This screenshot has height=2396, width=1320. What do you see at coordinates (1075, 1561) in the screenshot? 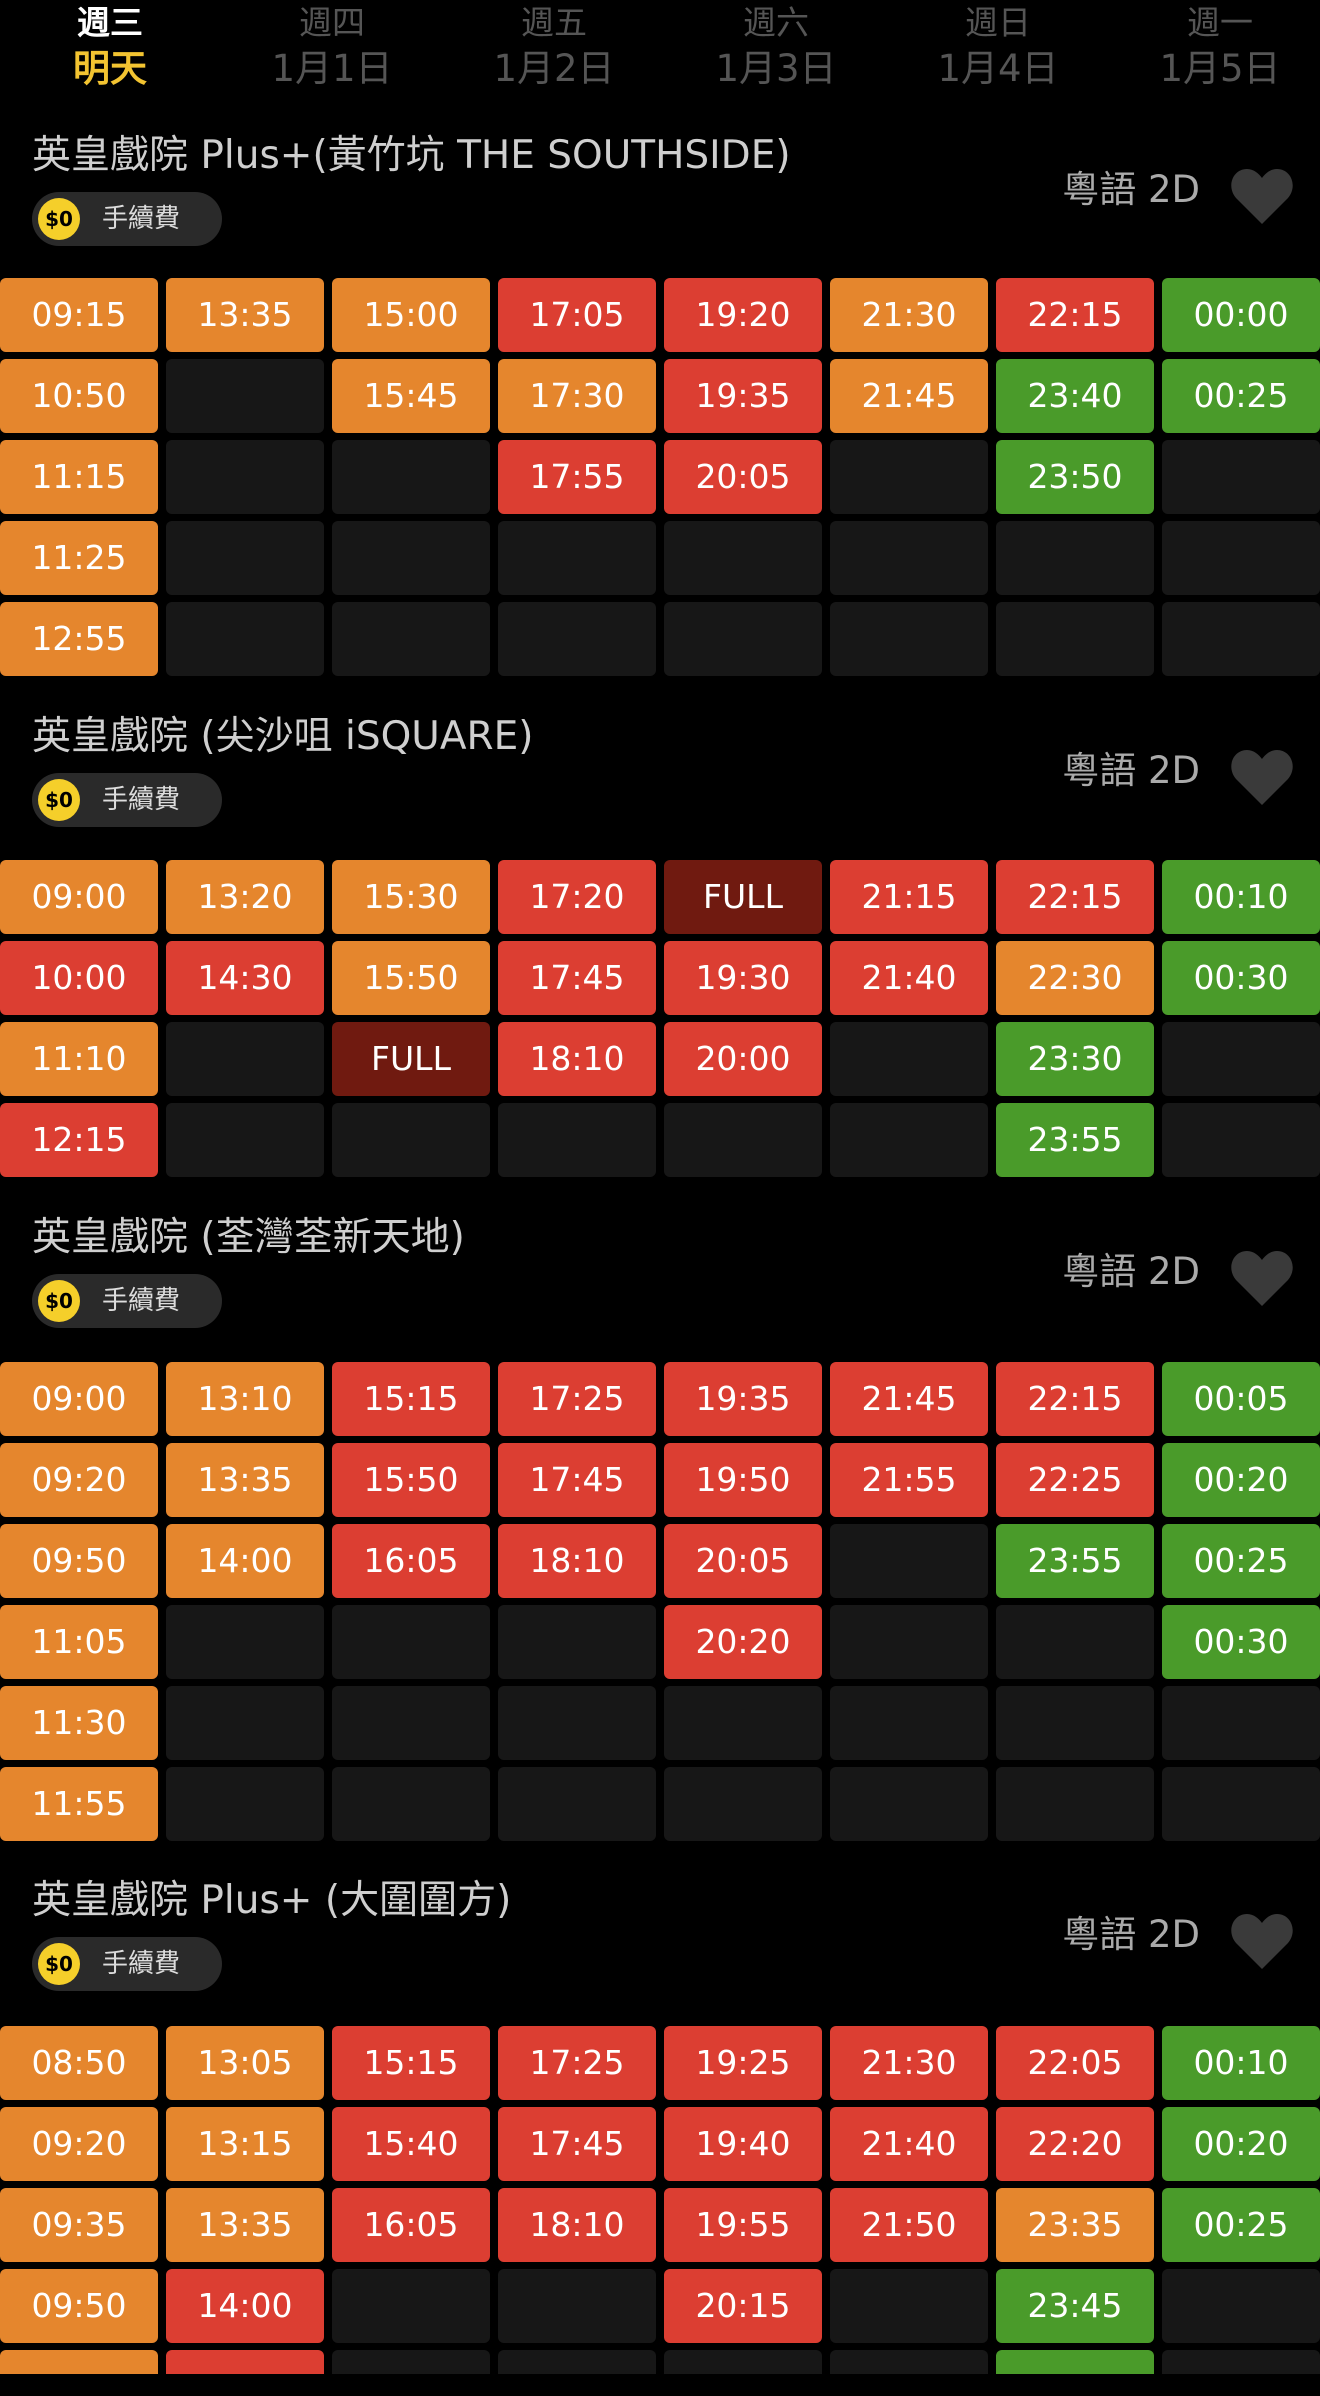
I see `showtime-button: 23:55` at bounding box center [1075, 1561].